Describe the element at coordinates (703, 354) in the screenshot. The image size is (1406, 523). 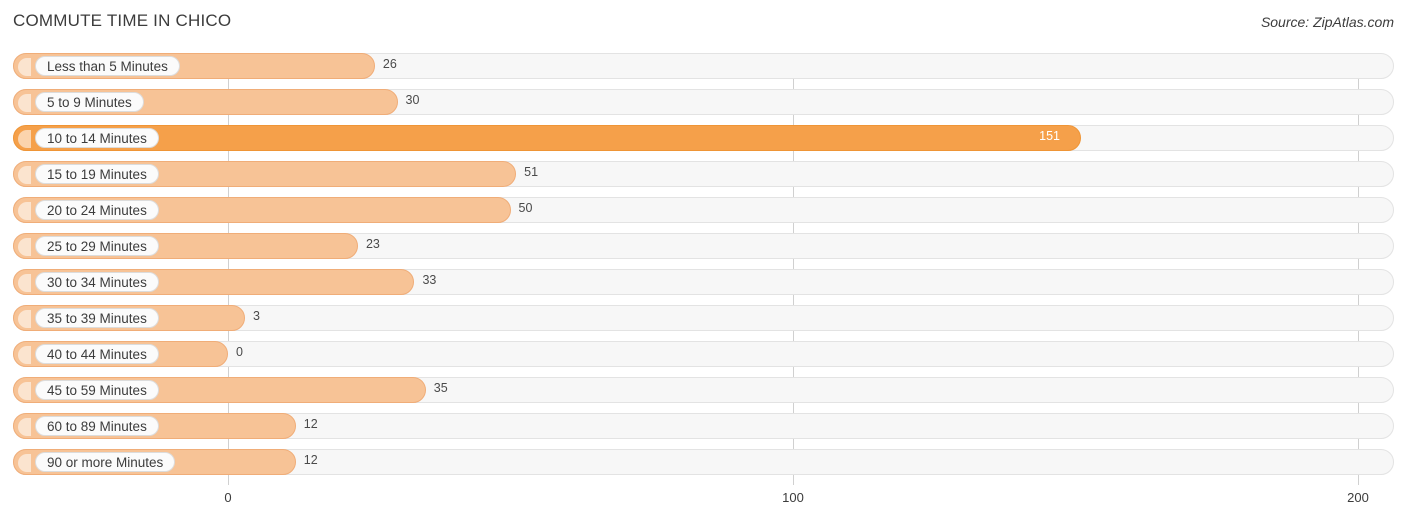
I see `bar-row: 40 to 44 Minutes 0` at that location.